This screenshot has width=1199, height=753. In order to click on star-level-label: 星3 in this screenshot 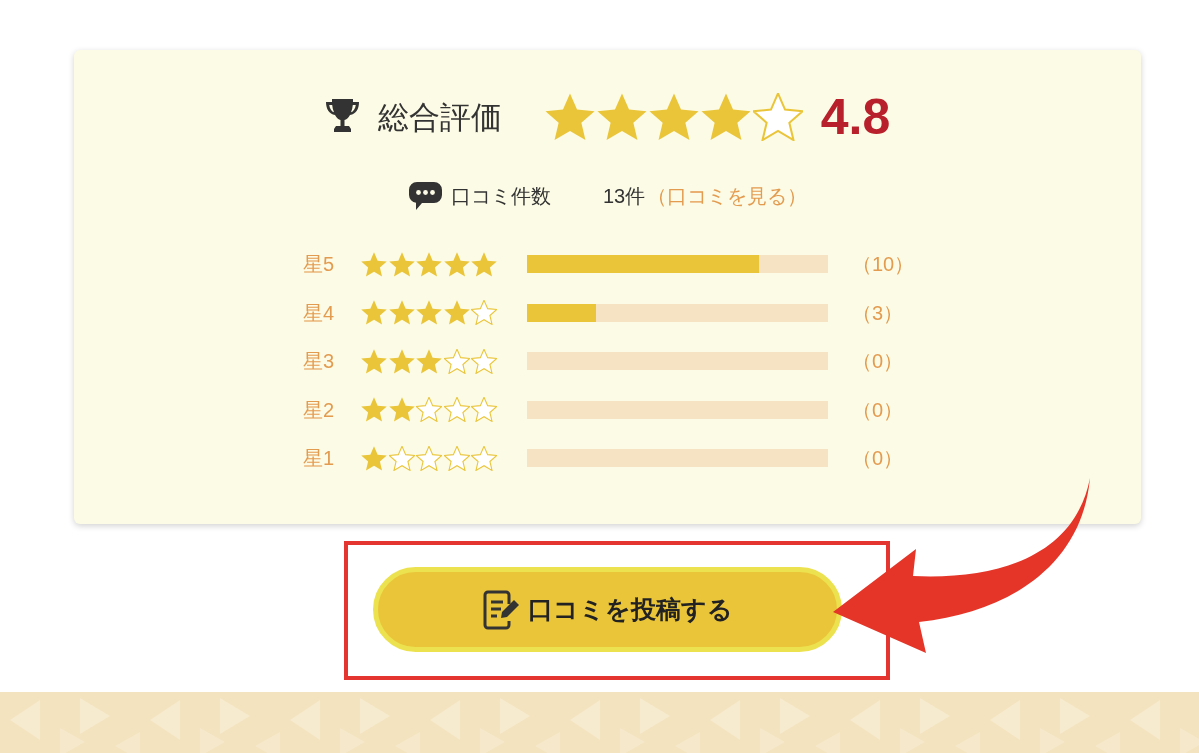, I will do `click(319, 361)`.